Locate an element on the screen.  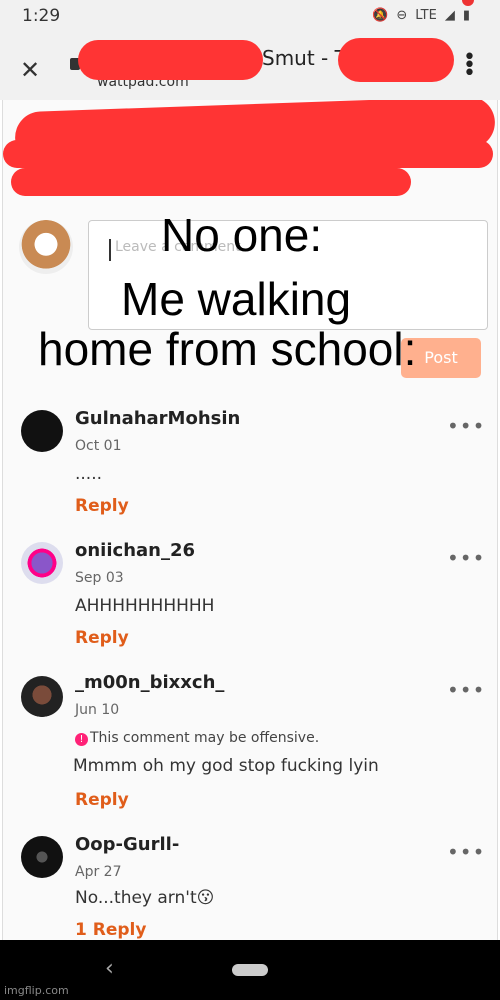
close-icon: ✕ is located at coordinates (30, 70).